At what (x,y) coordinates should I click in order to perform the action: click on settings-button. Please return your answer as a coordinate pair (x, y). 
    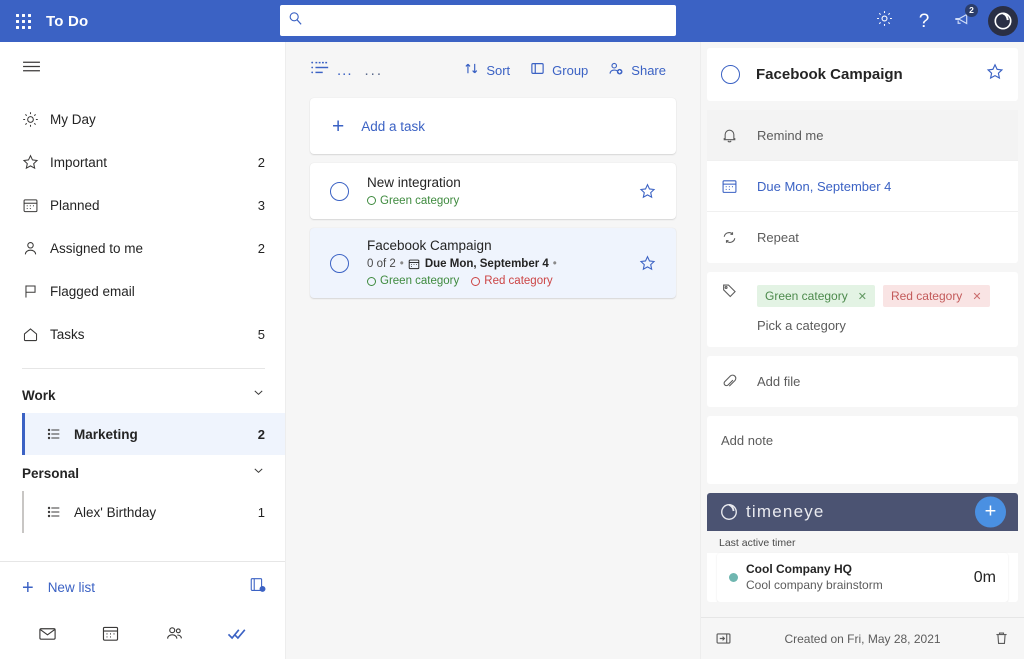
    Looking at the image, I should click on (884, 21).